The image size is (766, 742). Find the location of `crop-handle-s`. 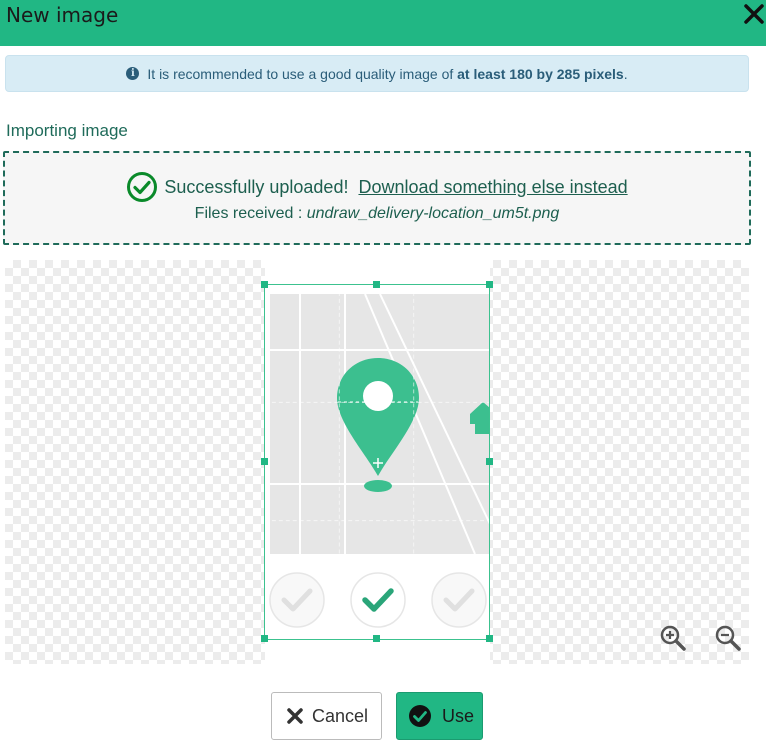

crop-handle-s is located at coordinates (376, 638).